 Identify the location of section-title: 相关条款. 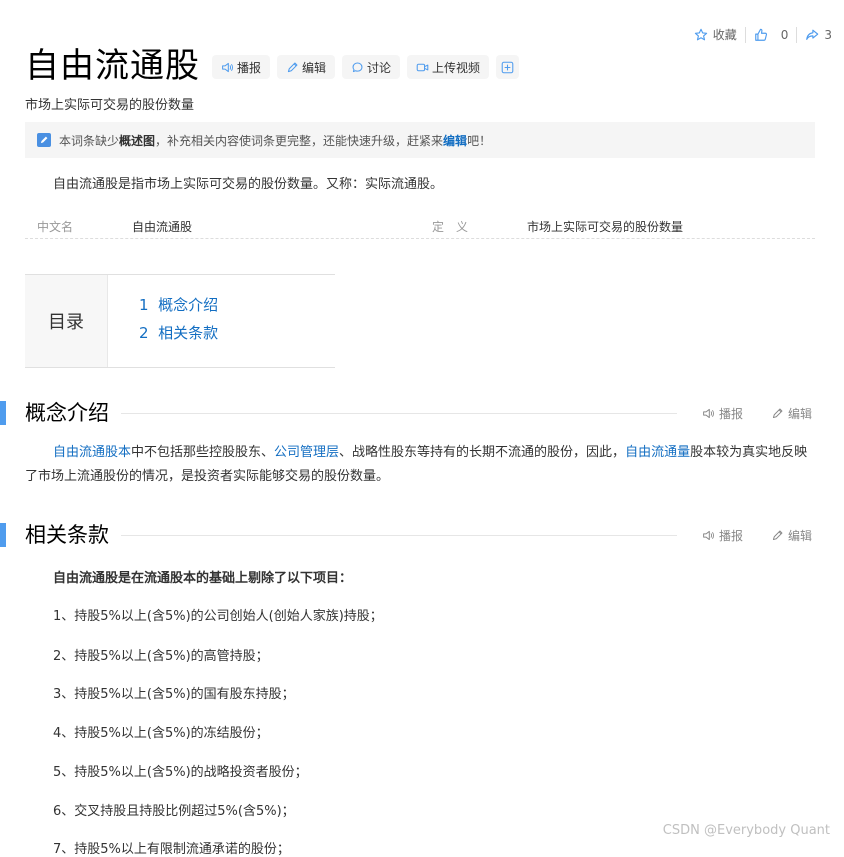
(67, 535).